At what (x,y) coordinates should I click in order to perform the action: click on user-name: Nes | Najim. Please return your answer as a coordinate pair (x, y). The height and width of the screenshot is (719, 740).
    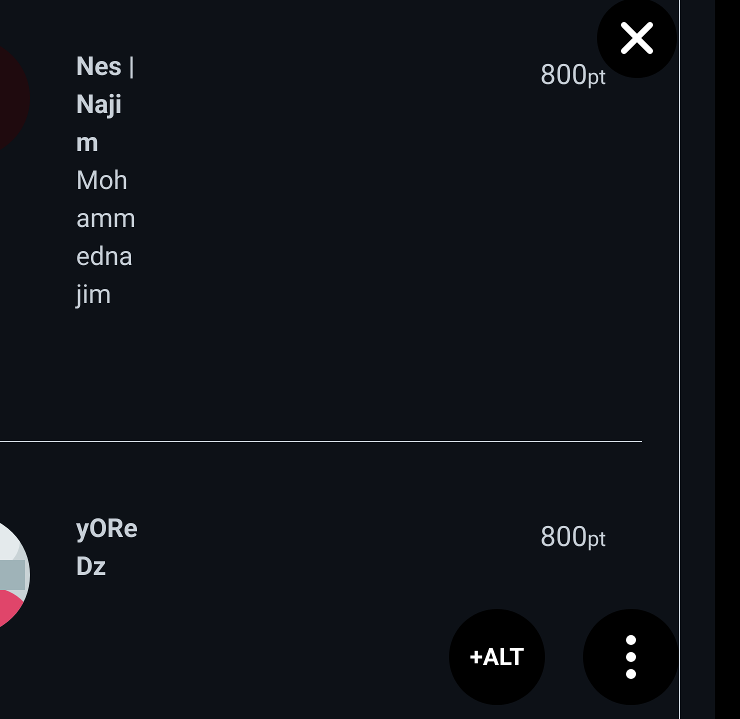
    Looking at the image, I should click on (106, 105).